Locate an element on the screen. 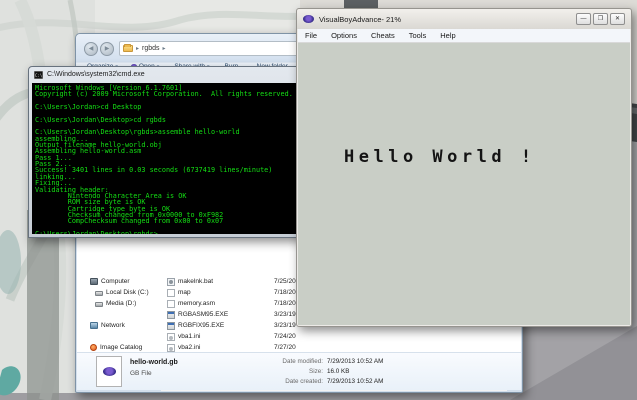  vba-caption-buttons: — ❐ ✕ is located at coordinates (600, 19).